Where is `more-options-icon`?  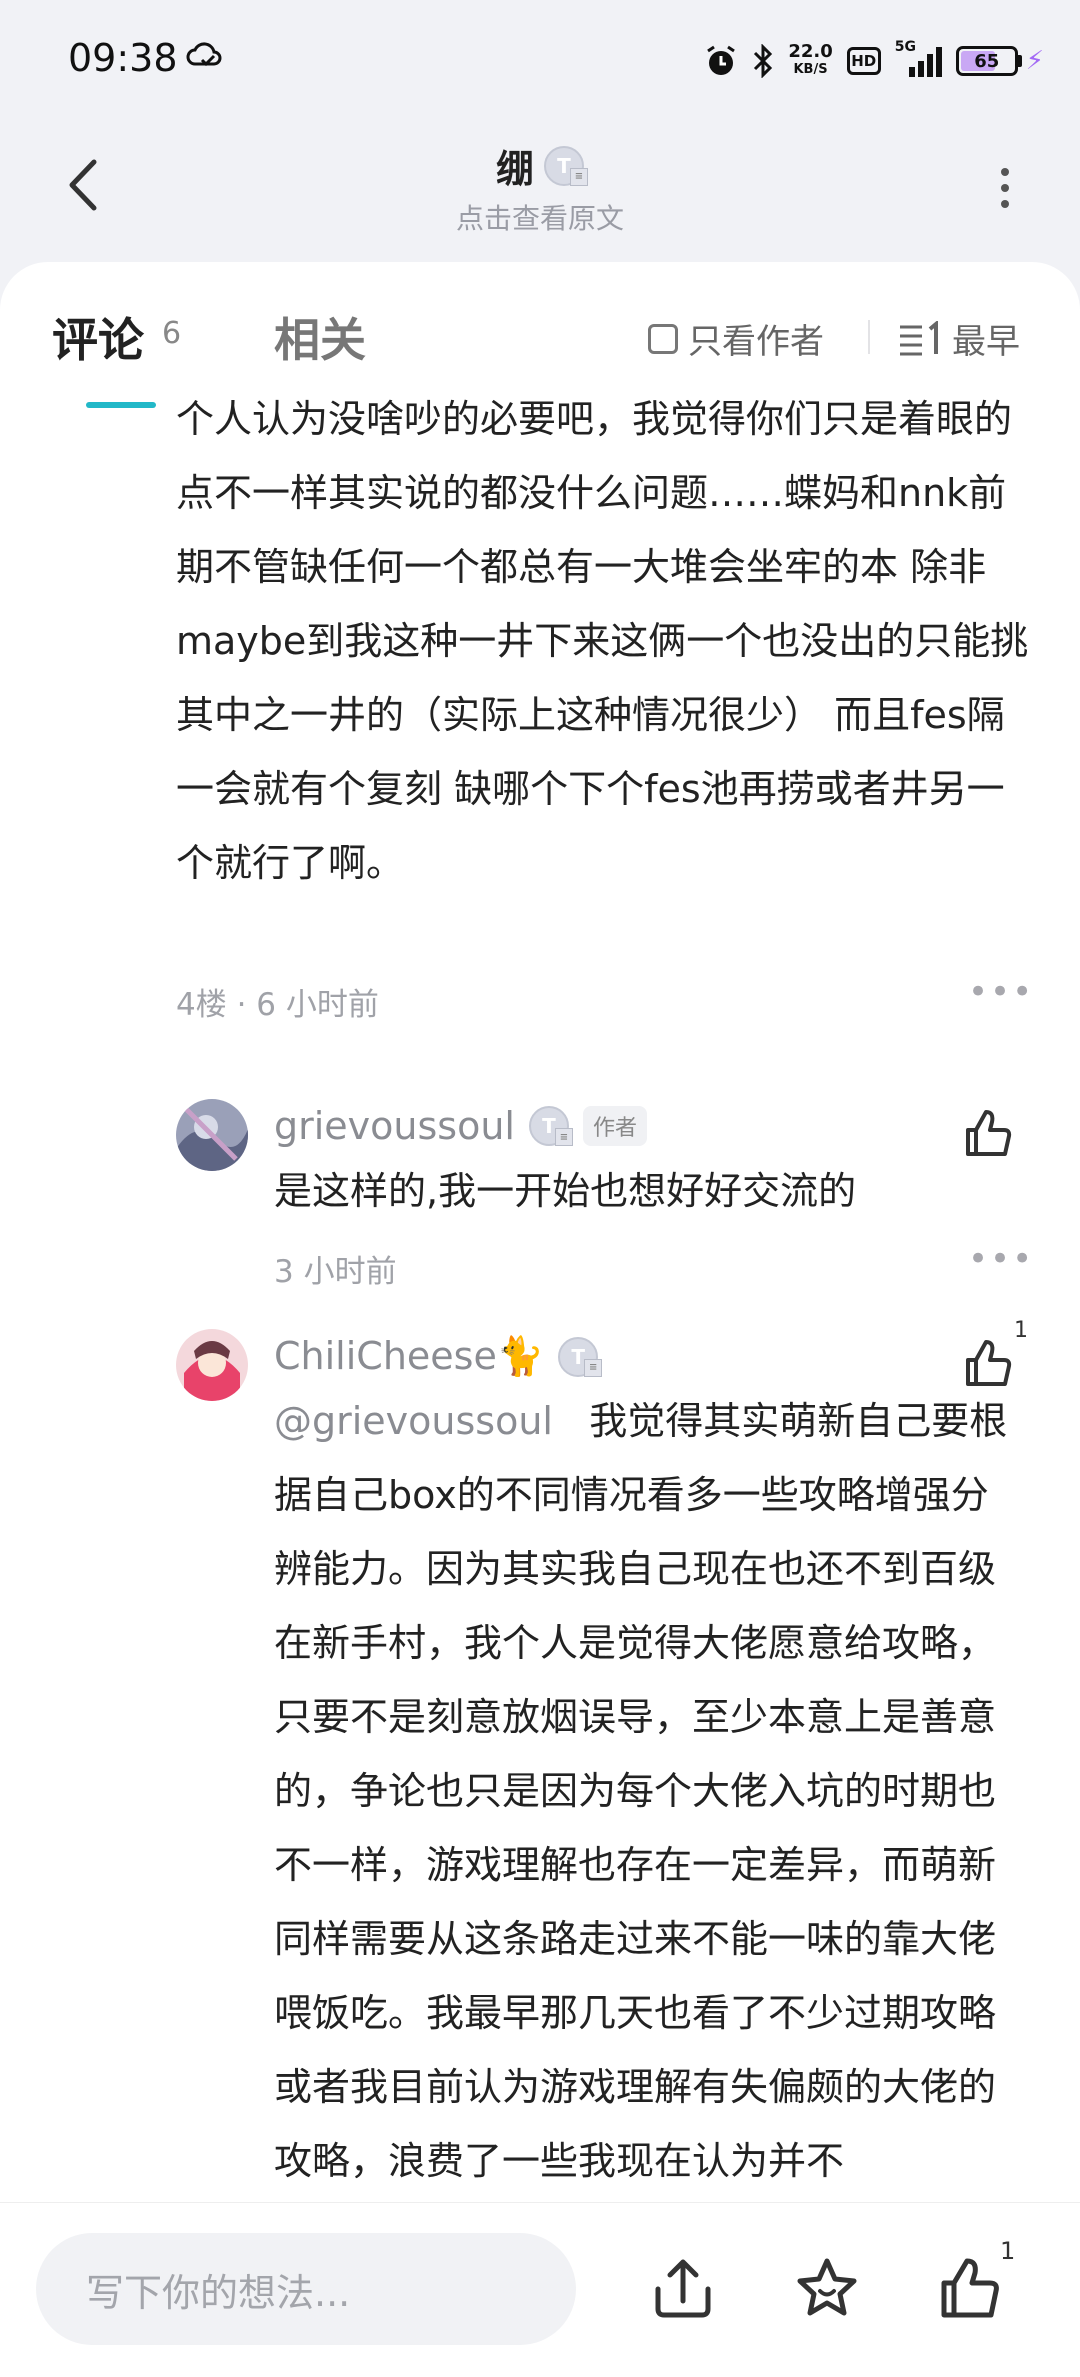 more-options-icon is located at coordinates (1005, 188).